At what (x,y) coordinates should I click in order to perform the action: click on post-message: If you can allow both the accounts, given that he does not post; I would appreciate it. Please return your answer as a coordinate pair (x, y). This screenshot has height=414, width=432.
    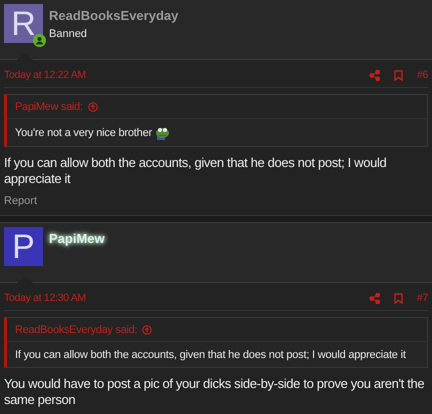
    Looking at the image, I should click on (196, 171).